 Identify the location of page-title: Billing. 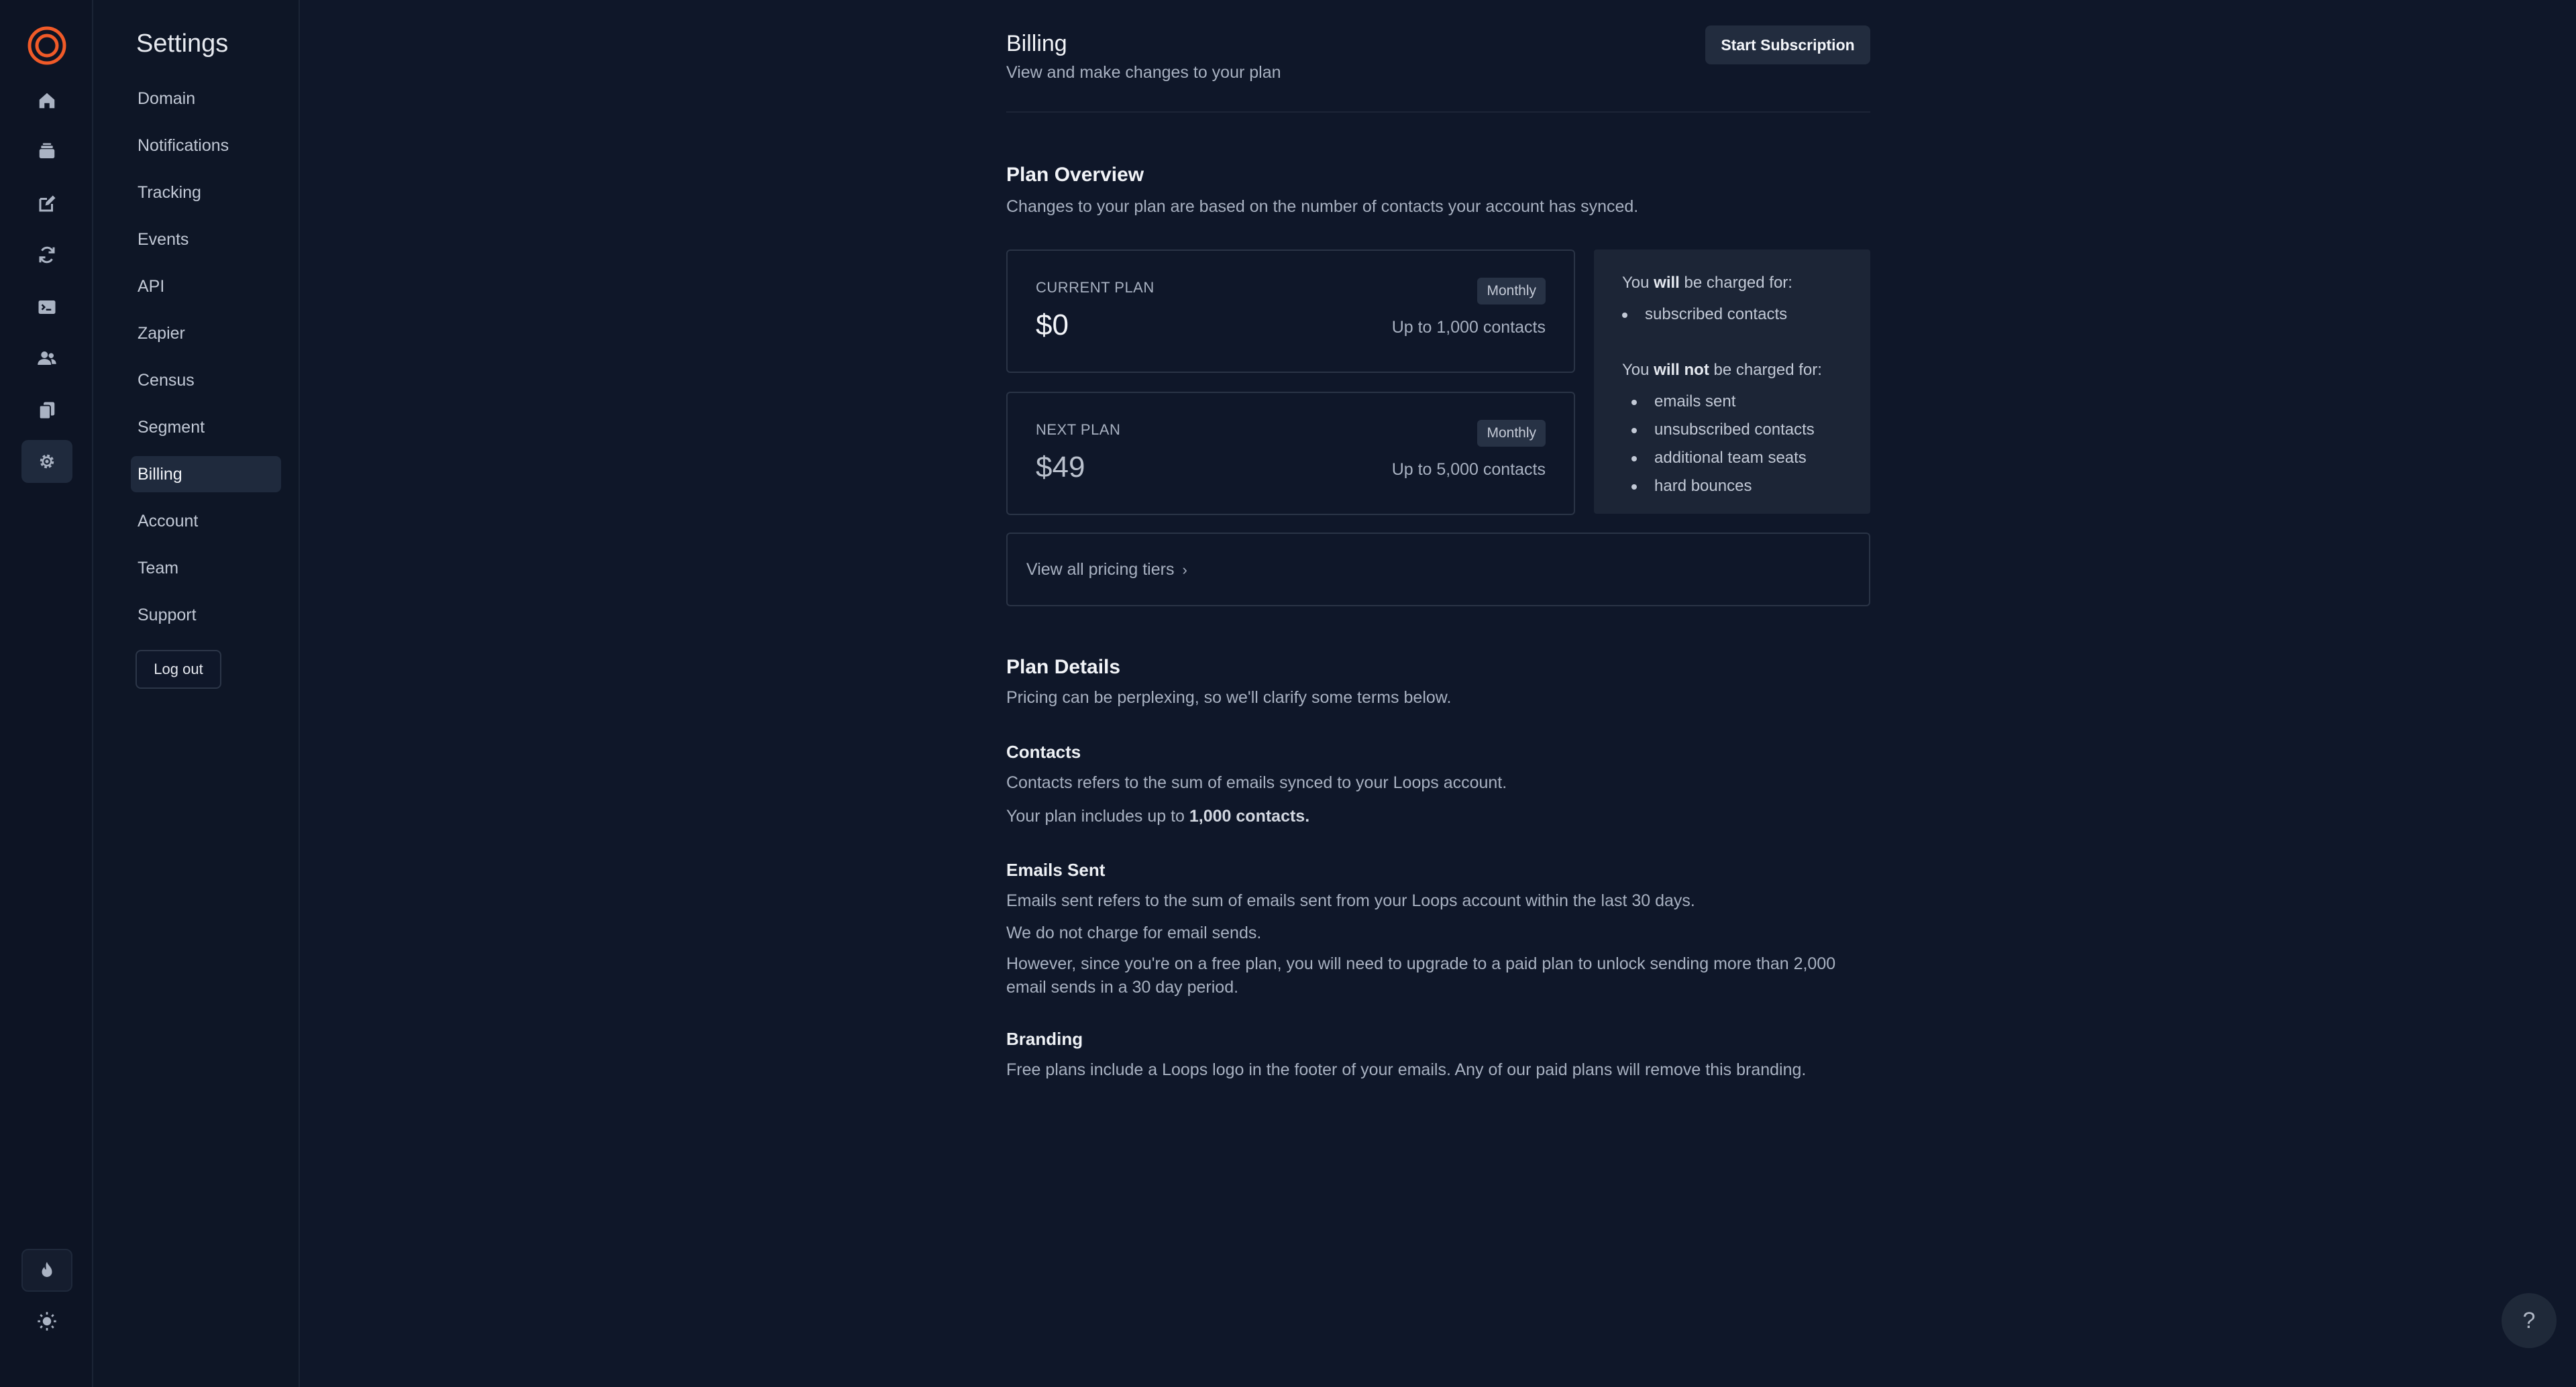
(1036, 43).